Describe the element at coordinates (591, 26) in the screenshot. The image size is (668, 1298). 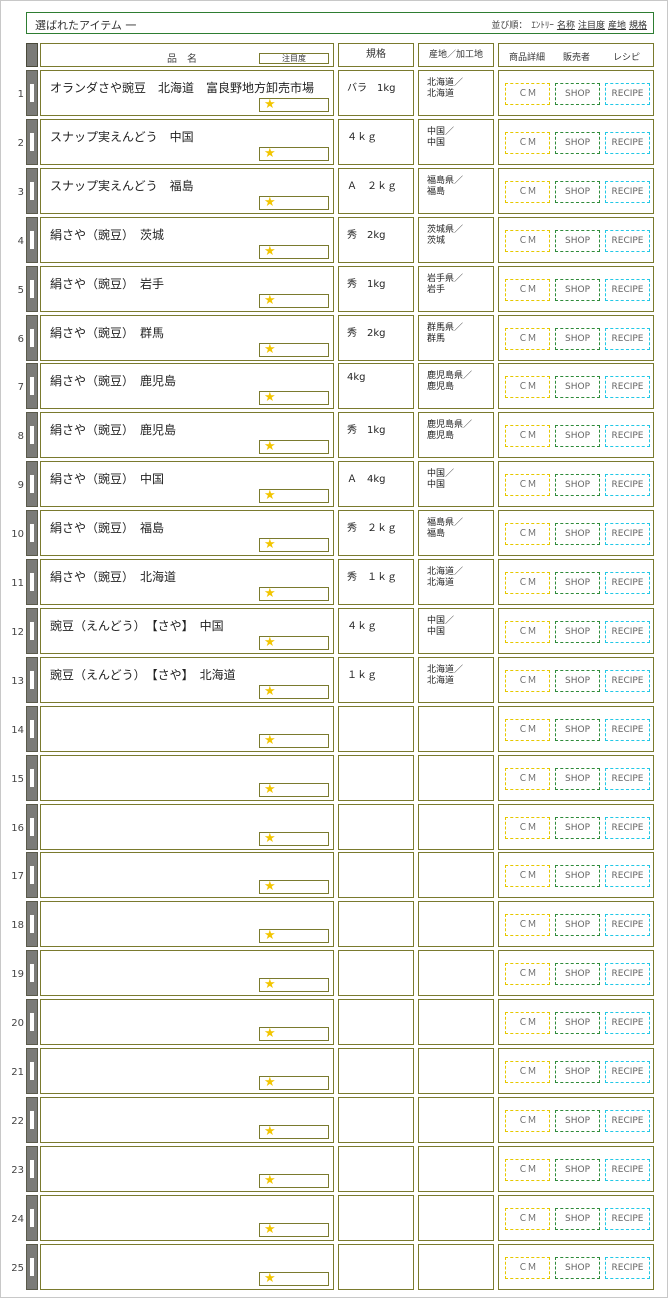
I see `sort-notice-link: 注目度` at that location.